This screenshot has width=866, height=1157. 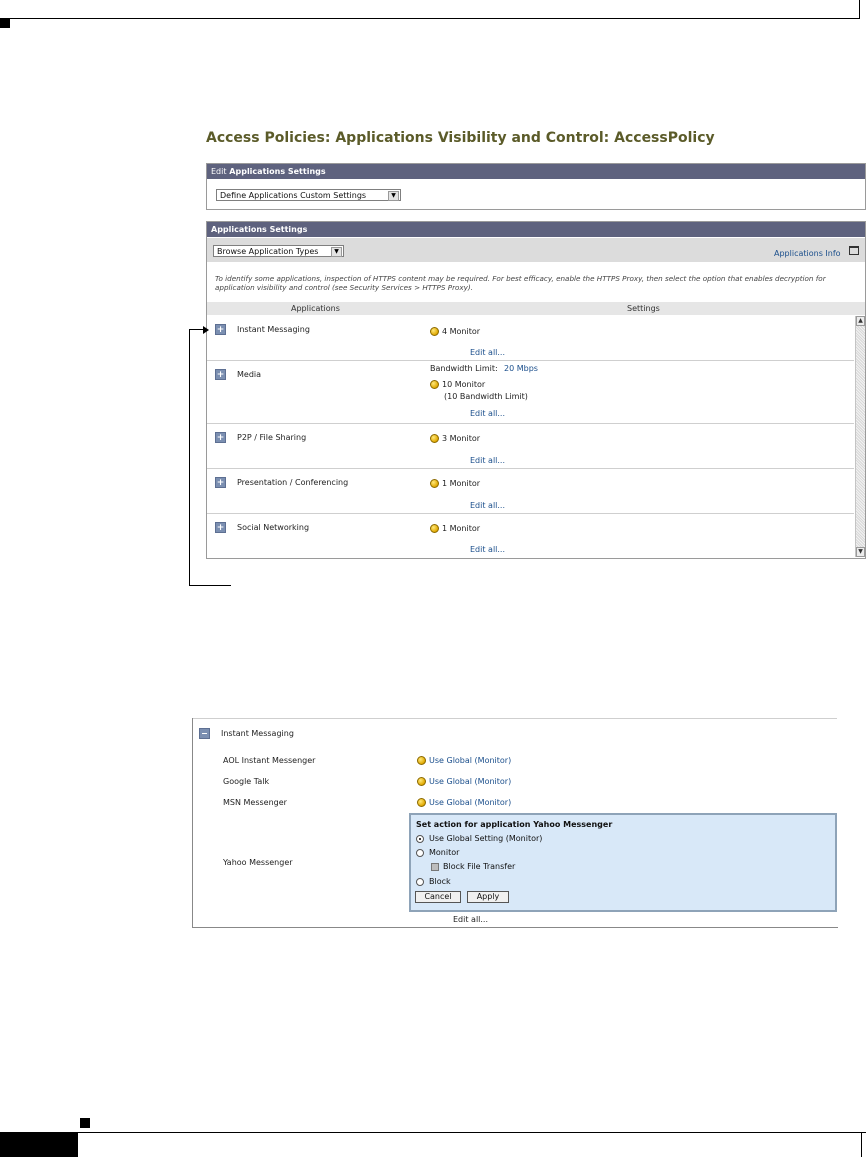 I want to click on callout-arrow-icon, so click(x=206, y=330).